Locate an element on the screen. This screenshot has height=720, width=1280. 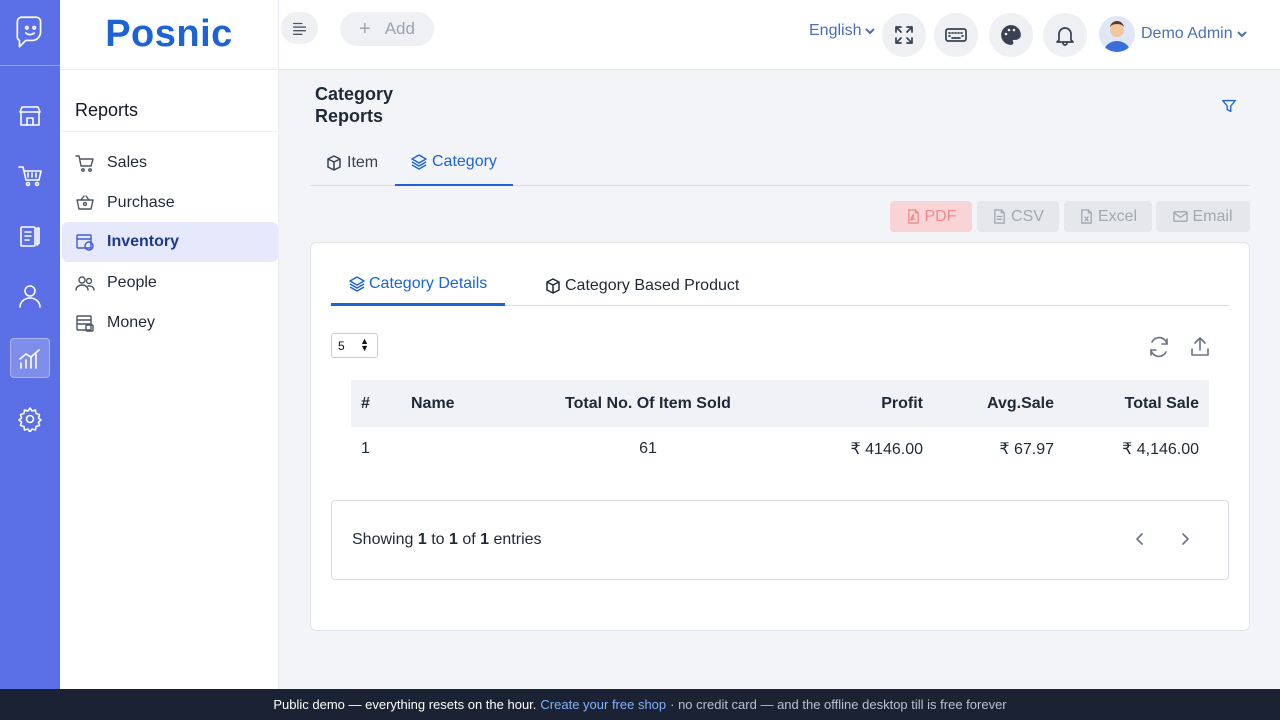
fullscreen-button is located at coordinates (904, 35).